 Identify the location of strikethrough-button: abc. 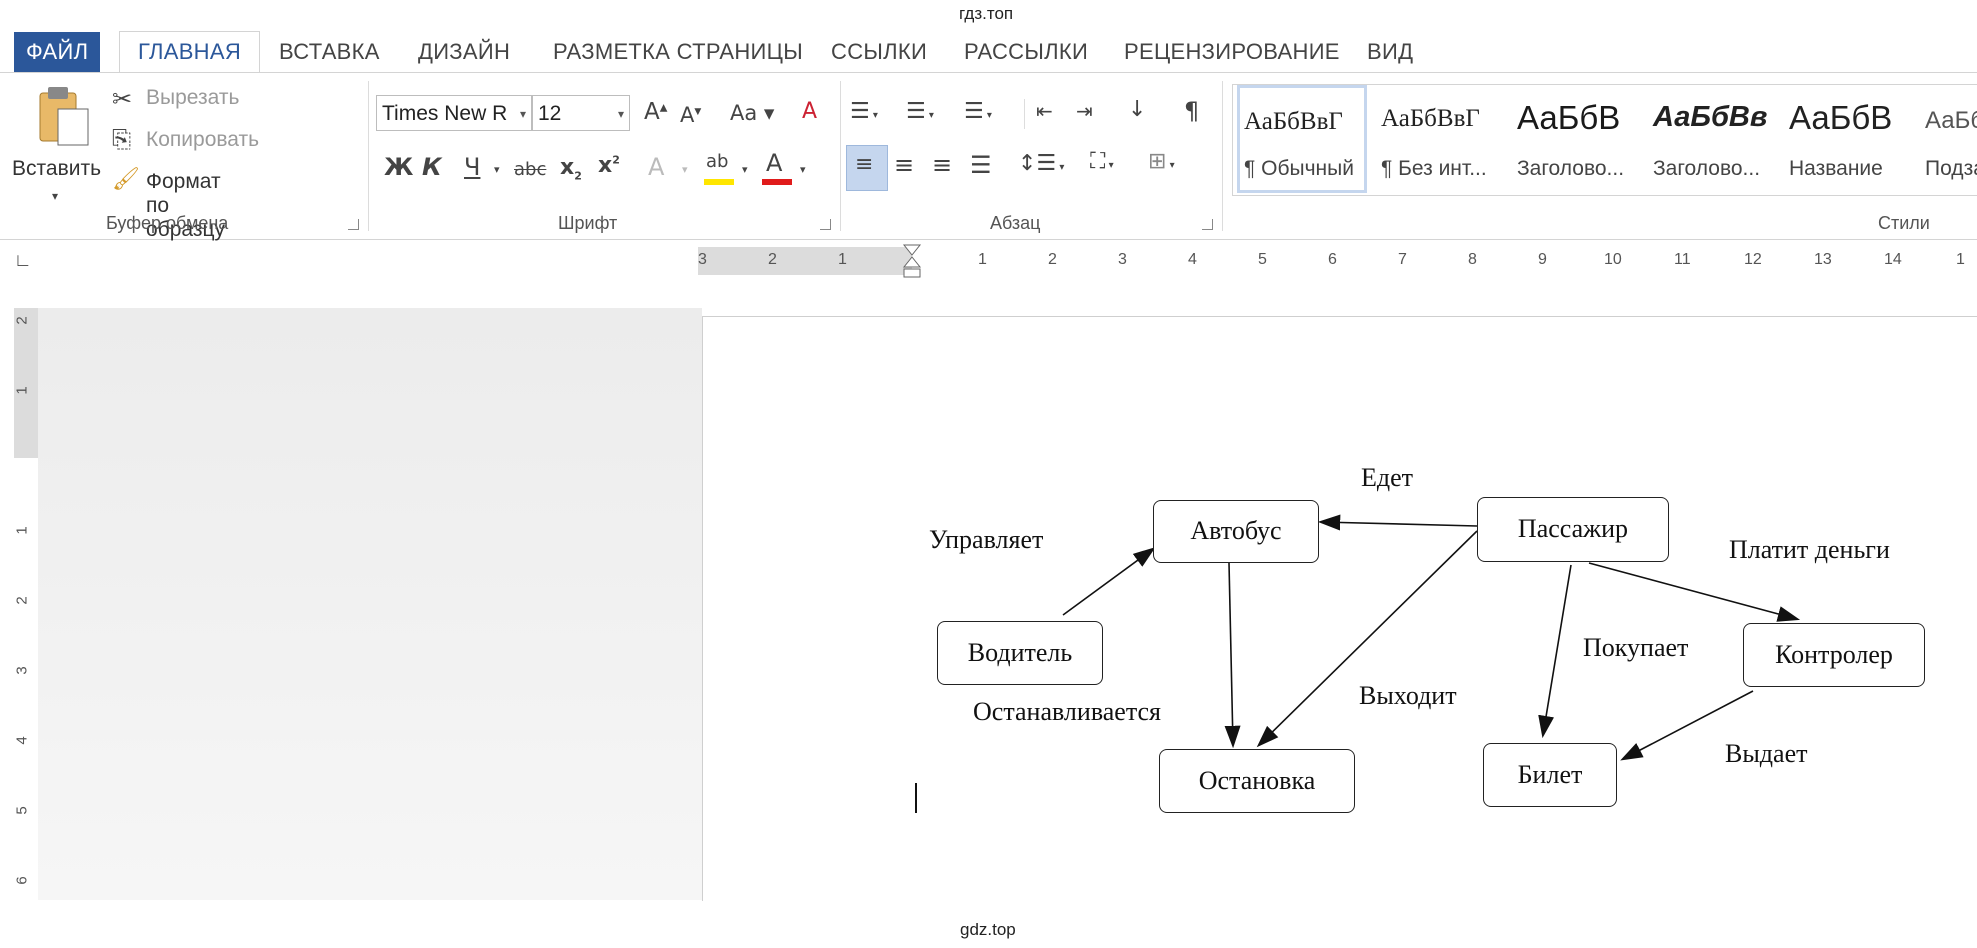
(530, 169).